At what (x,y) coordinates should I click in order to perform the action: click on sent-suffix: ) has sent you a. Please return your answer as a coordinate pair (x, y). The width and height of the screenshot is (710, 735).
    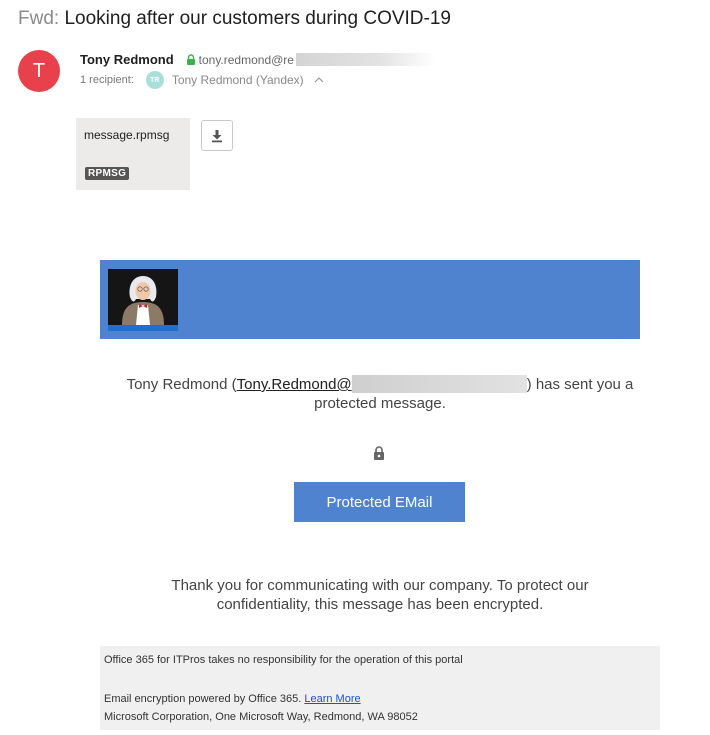
    Looking at the image, I should click on (580, 384).